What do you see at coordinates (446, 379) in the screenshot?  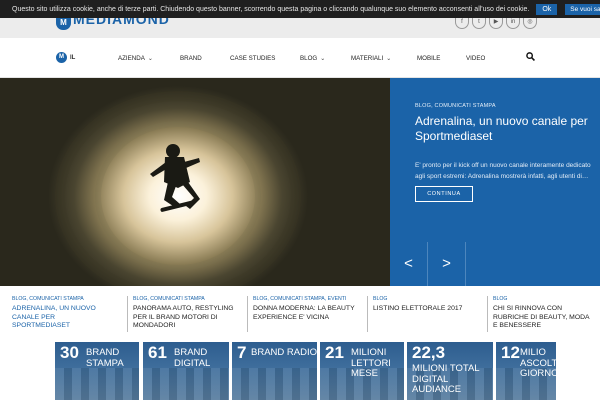 I see `stat-label: MILIONI TOTAL DIGITAL AUDIANCE` at bounding box center [446, 379].